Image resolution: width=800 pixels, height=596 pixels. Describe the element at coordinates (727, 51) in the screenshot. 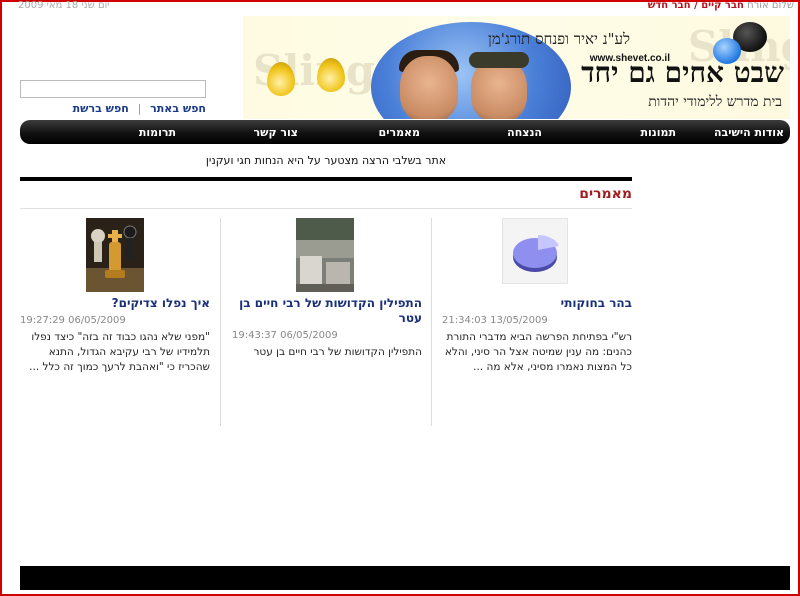

I see `logo-blue-drop-icon` at that location.